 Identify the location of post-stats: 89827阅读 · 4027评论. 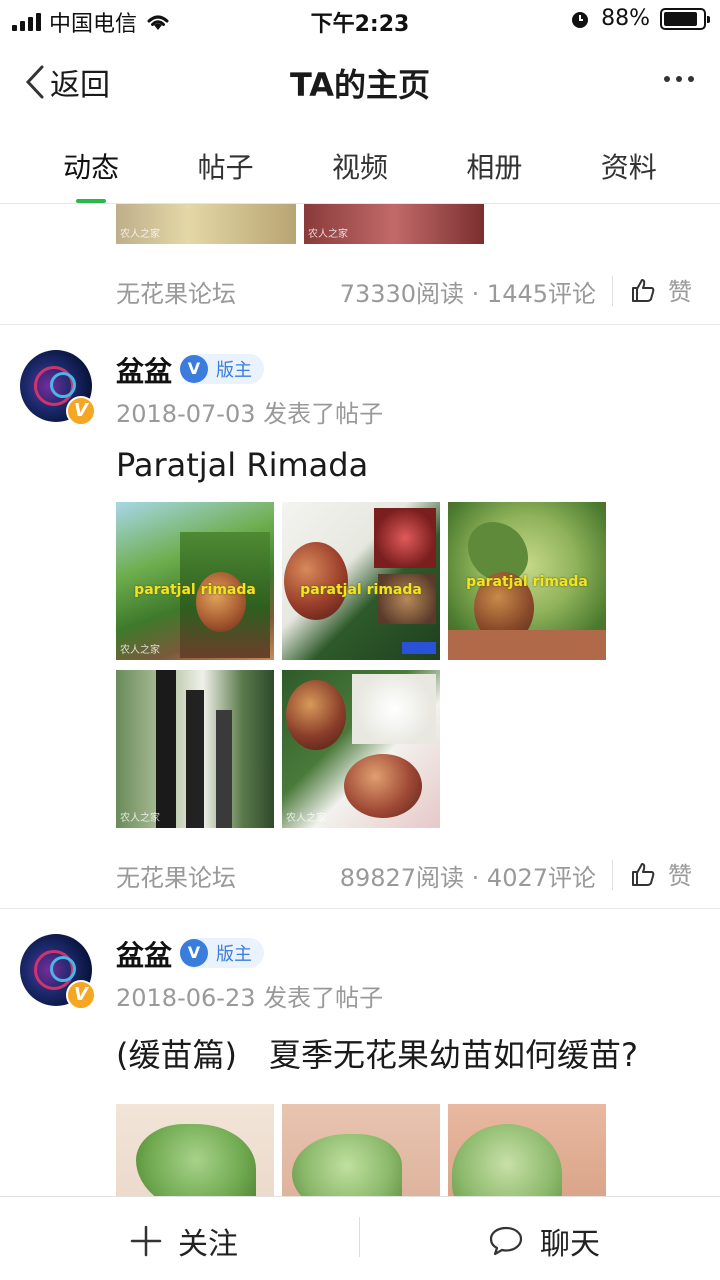
(467, 878).